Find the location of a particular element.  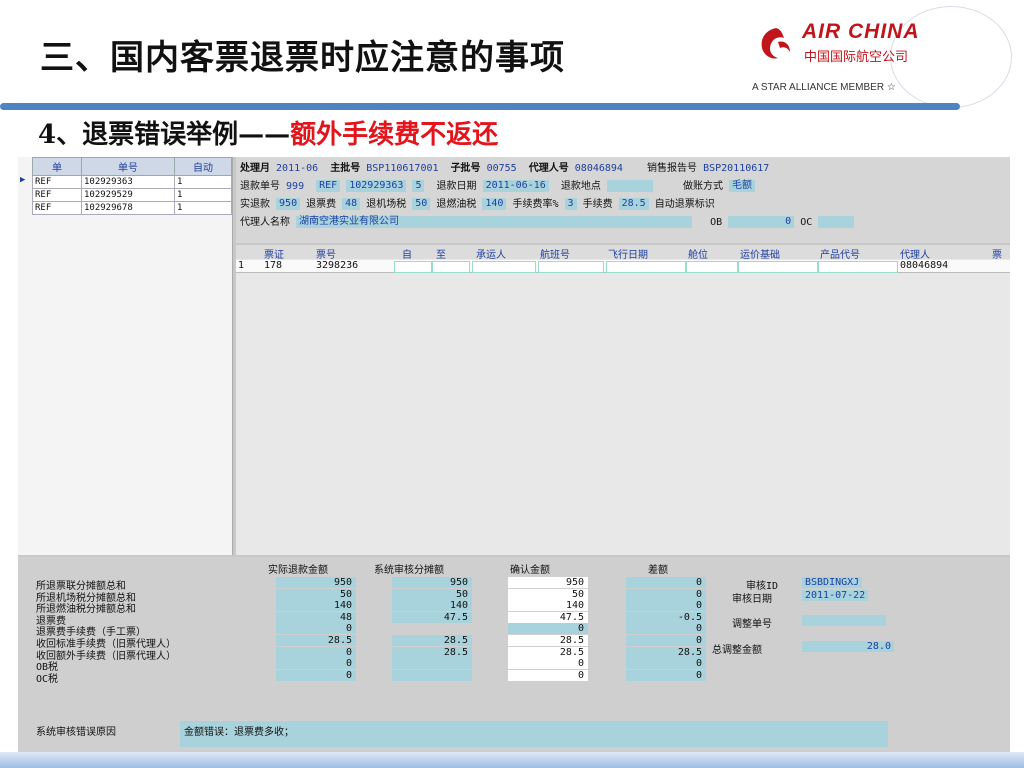

fee-rate-field: 3 is located at coordinates (570, 204).